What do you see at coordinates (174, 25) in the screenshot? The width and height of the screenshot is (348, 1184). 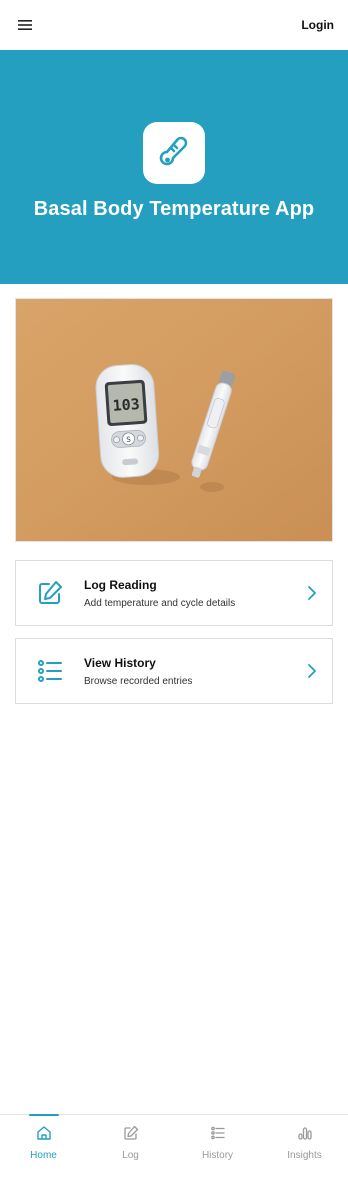 I see `top-bar: Login` at bounding box center [174, 25].